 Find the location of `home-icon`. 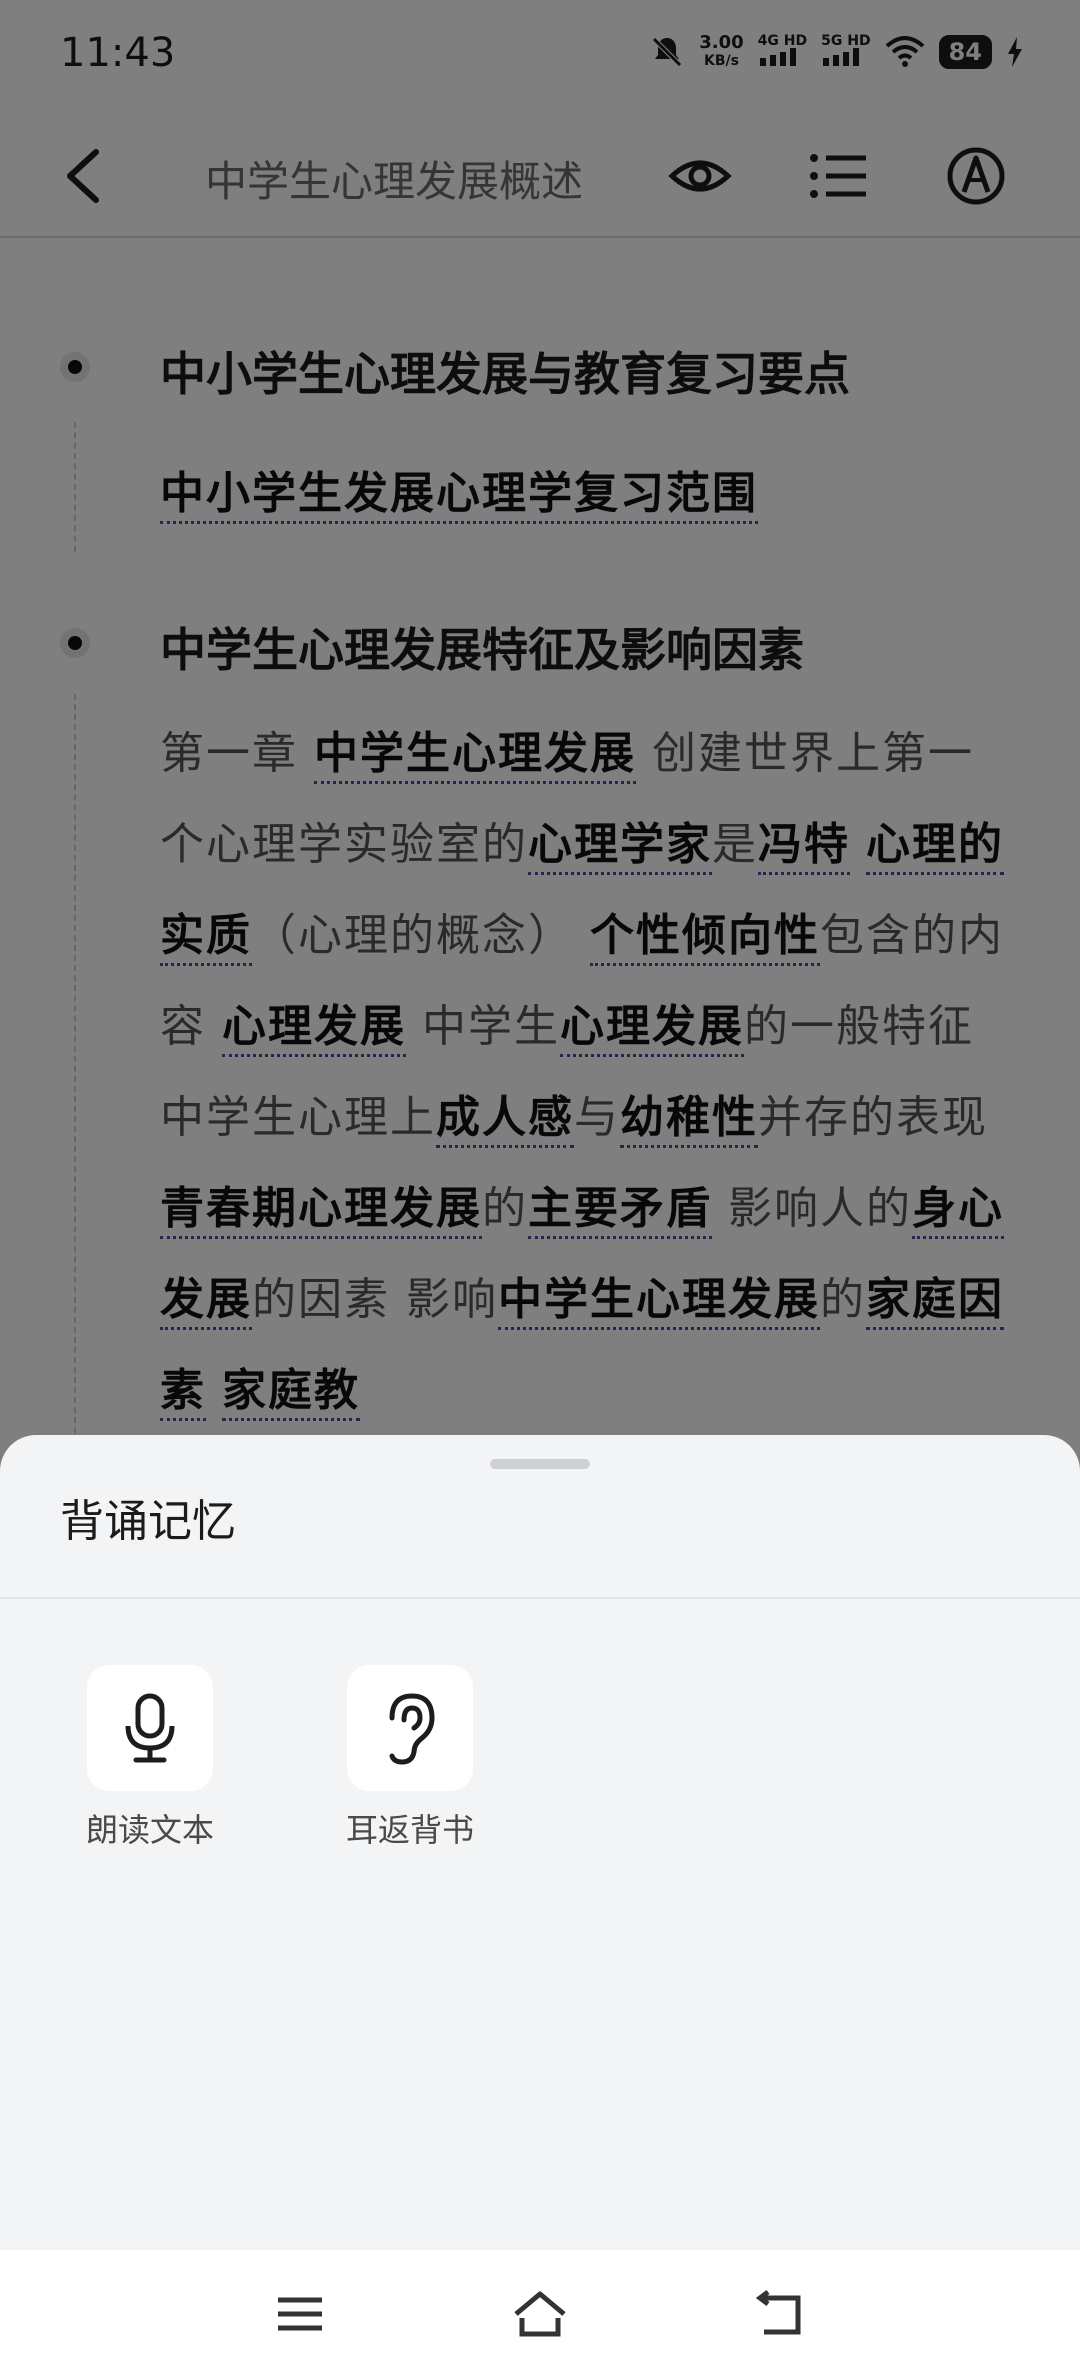

home-icon is located at coordinates (540, 2314).